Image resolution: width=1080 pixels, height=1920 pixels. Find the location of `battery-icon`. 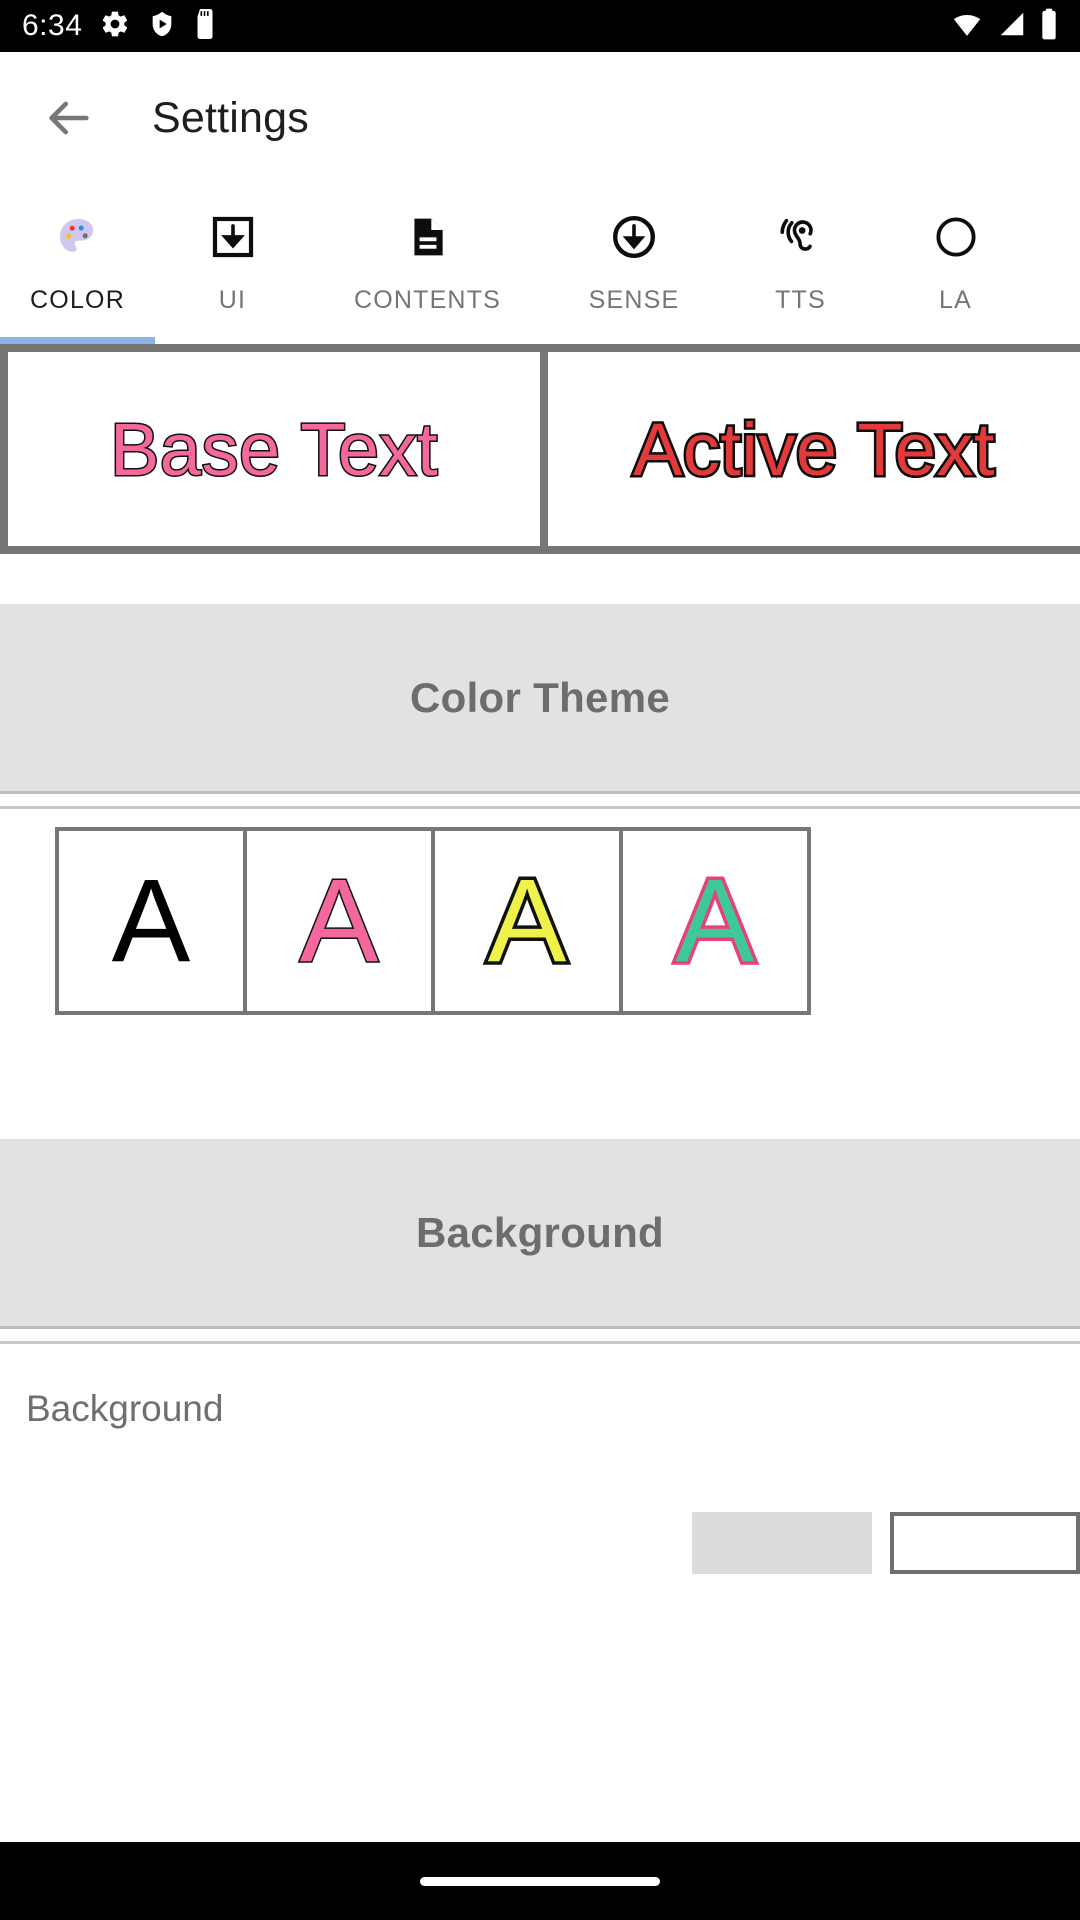

battery-icon is located at coordinates (1049, 26).